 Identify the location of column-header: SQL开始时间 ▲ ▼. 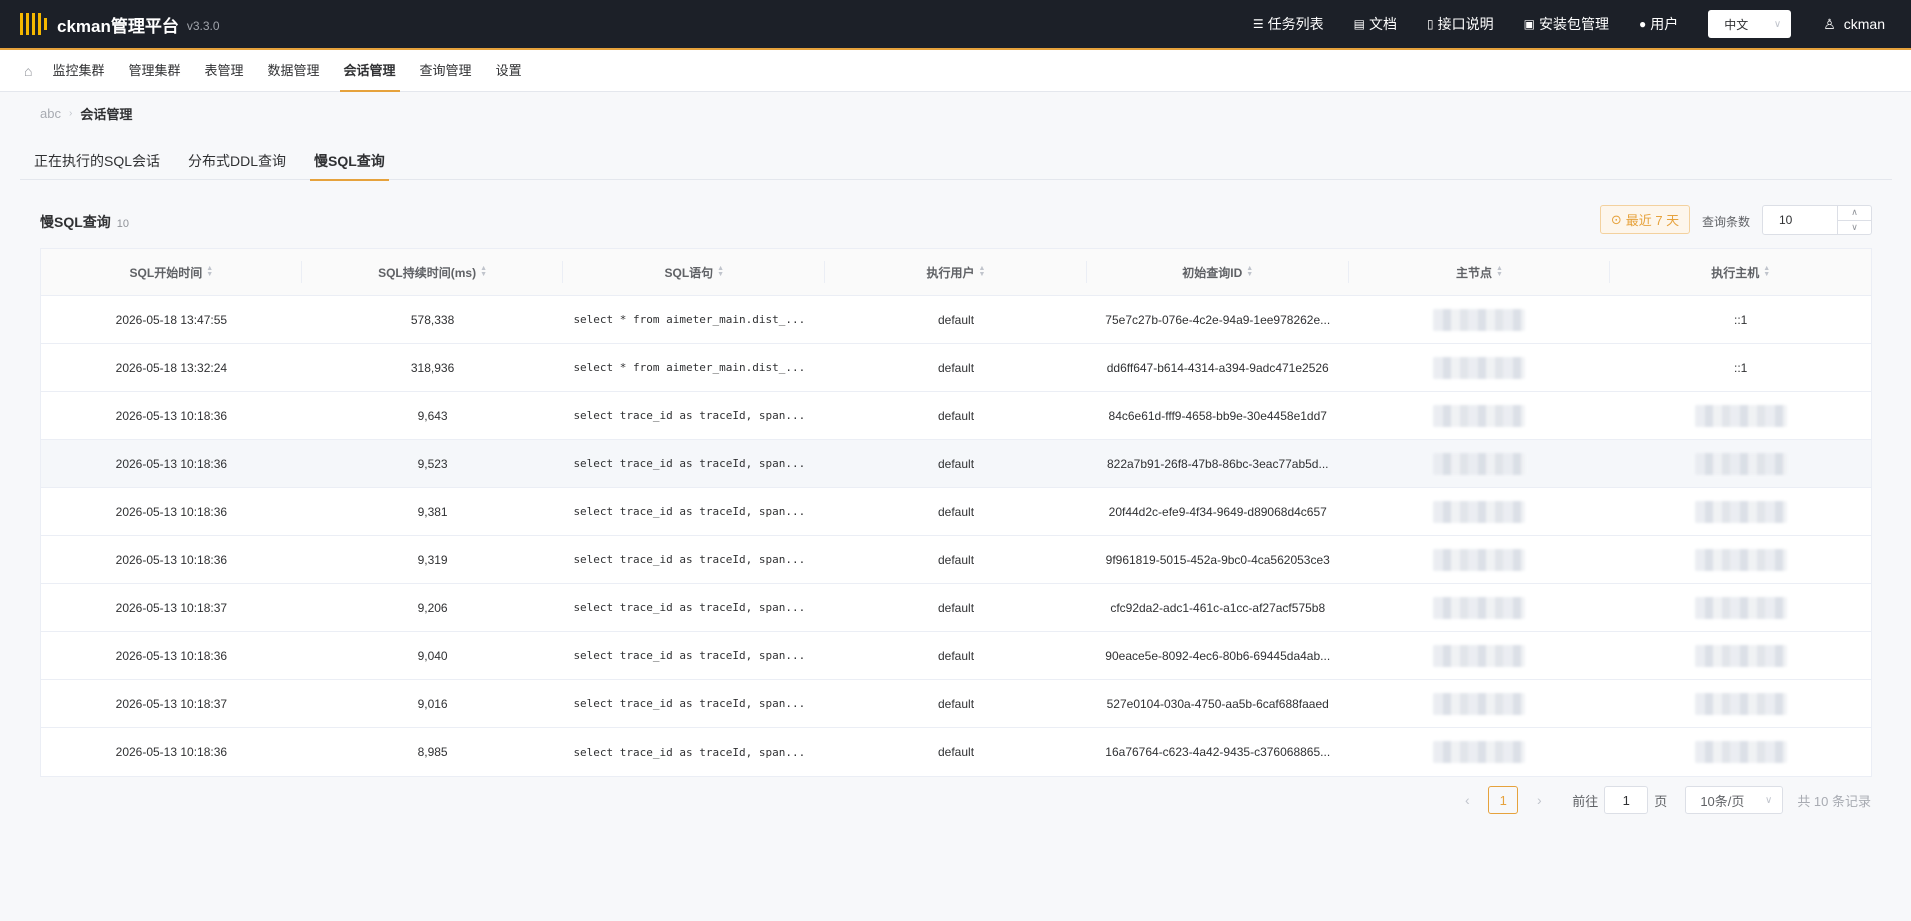
(171, 272).